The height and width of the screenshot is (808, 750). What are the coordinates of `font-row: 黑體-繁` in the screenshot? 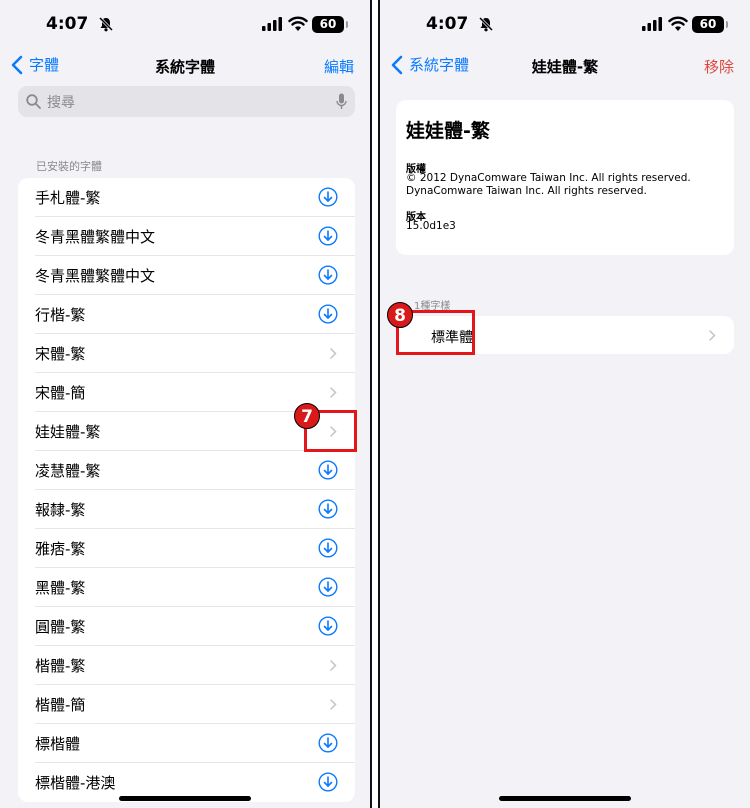 It's located at (186, 587).